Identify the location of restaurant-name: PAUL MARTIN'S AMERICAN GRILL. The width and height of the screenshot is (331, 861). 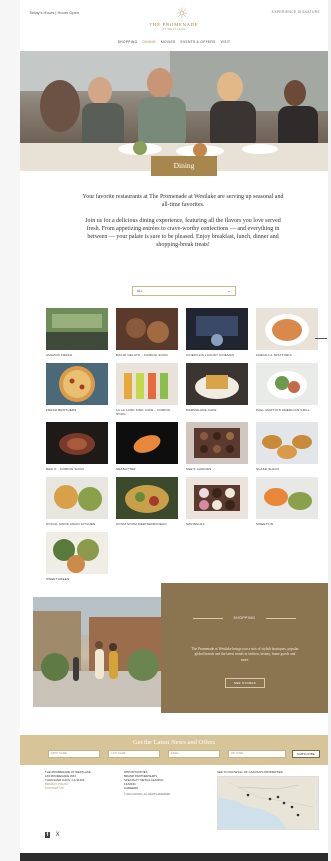
(287, 410).